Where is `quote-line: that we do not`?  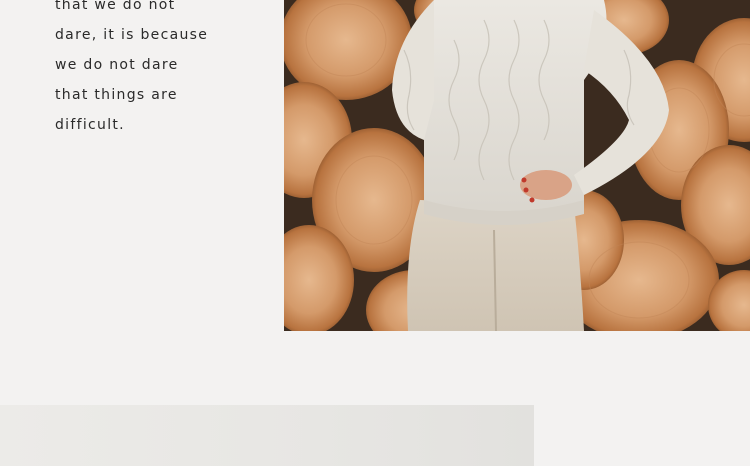
quote-line: that we do not is located at coordinates (115, 6).